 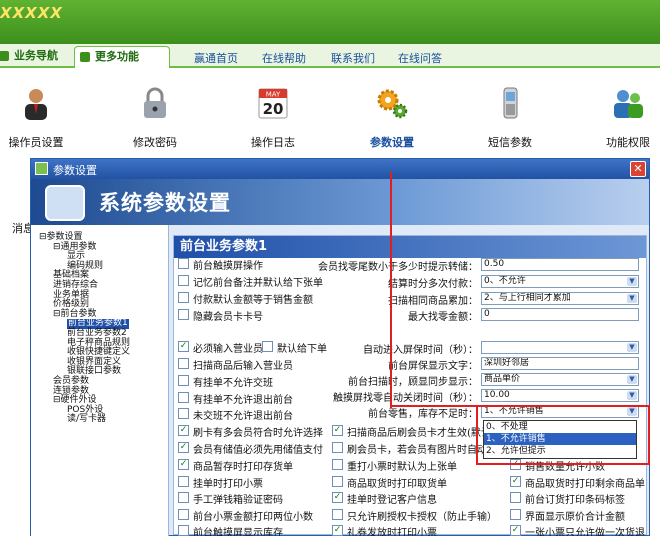 What do you see at coordinates (392, 532) in the screenshot?
I see `mid-option-label: 礼券发放时打印小票` at bounding box center [392, 532].